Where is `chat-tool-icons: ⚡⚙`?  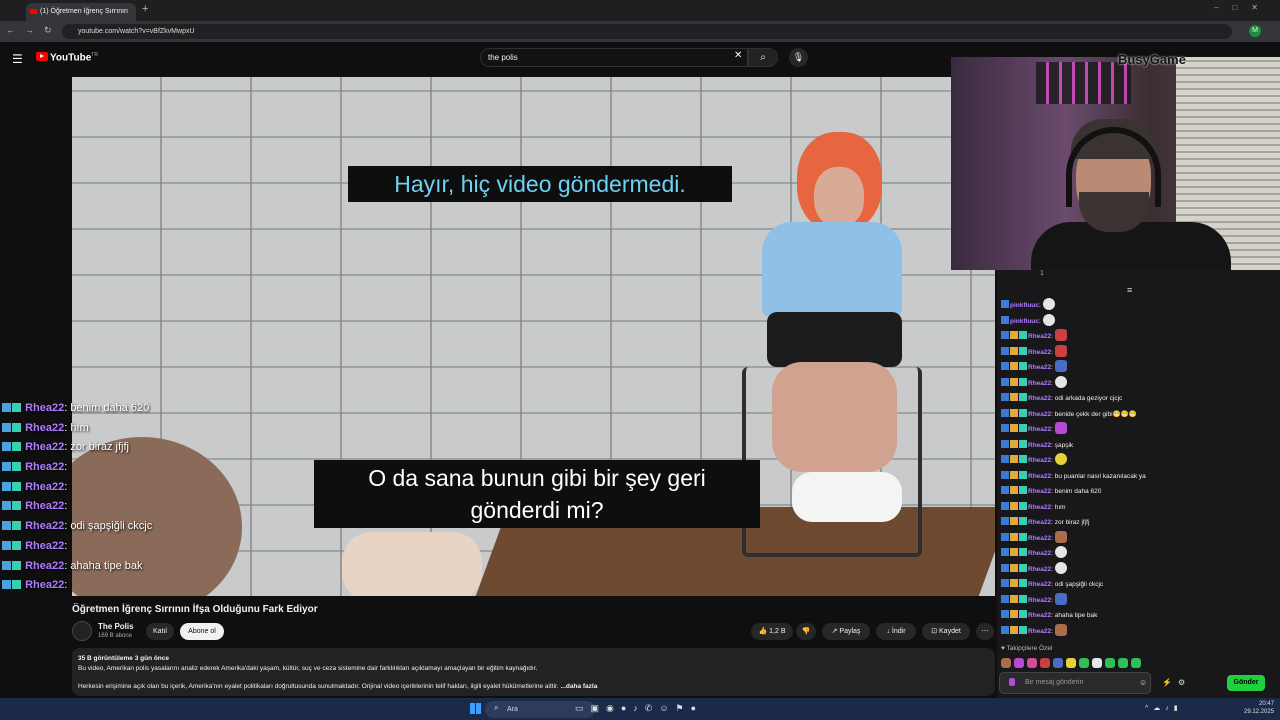
chat-tool-icons: ⚡⚙ is located at coordinates (1176, 682).